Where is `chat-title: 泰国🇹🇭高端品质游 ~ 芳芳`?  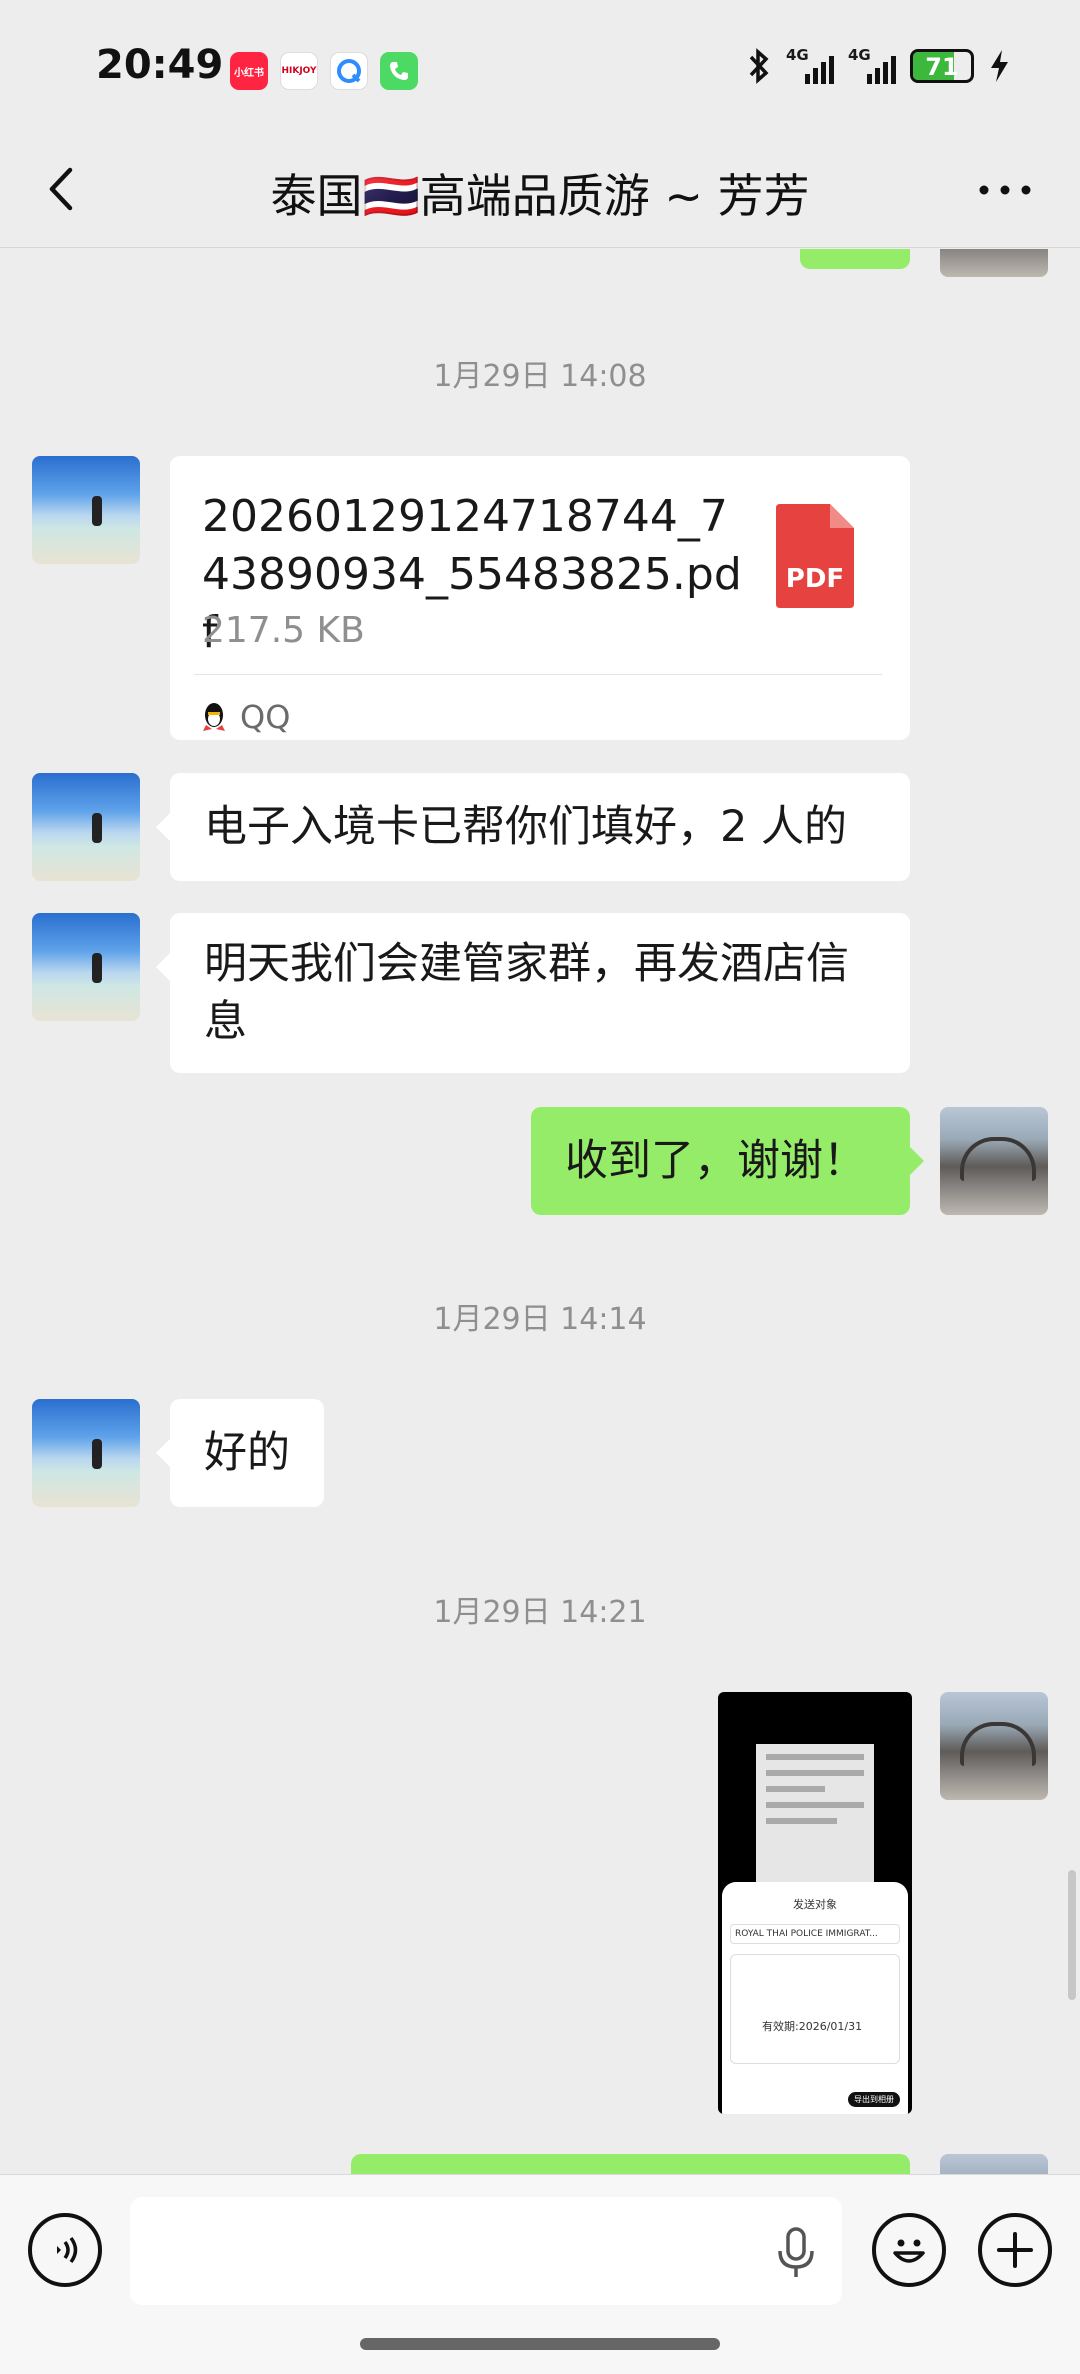
chat-title: 泰国🇹🇭高端品质游 ~ 芳芳 is located at coordinates (540, 196).